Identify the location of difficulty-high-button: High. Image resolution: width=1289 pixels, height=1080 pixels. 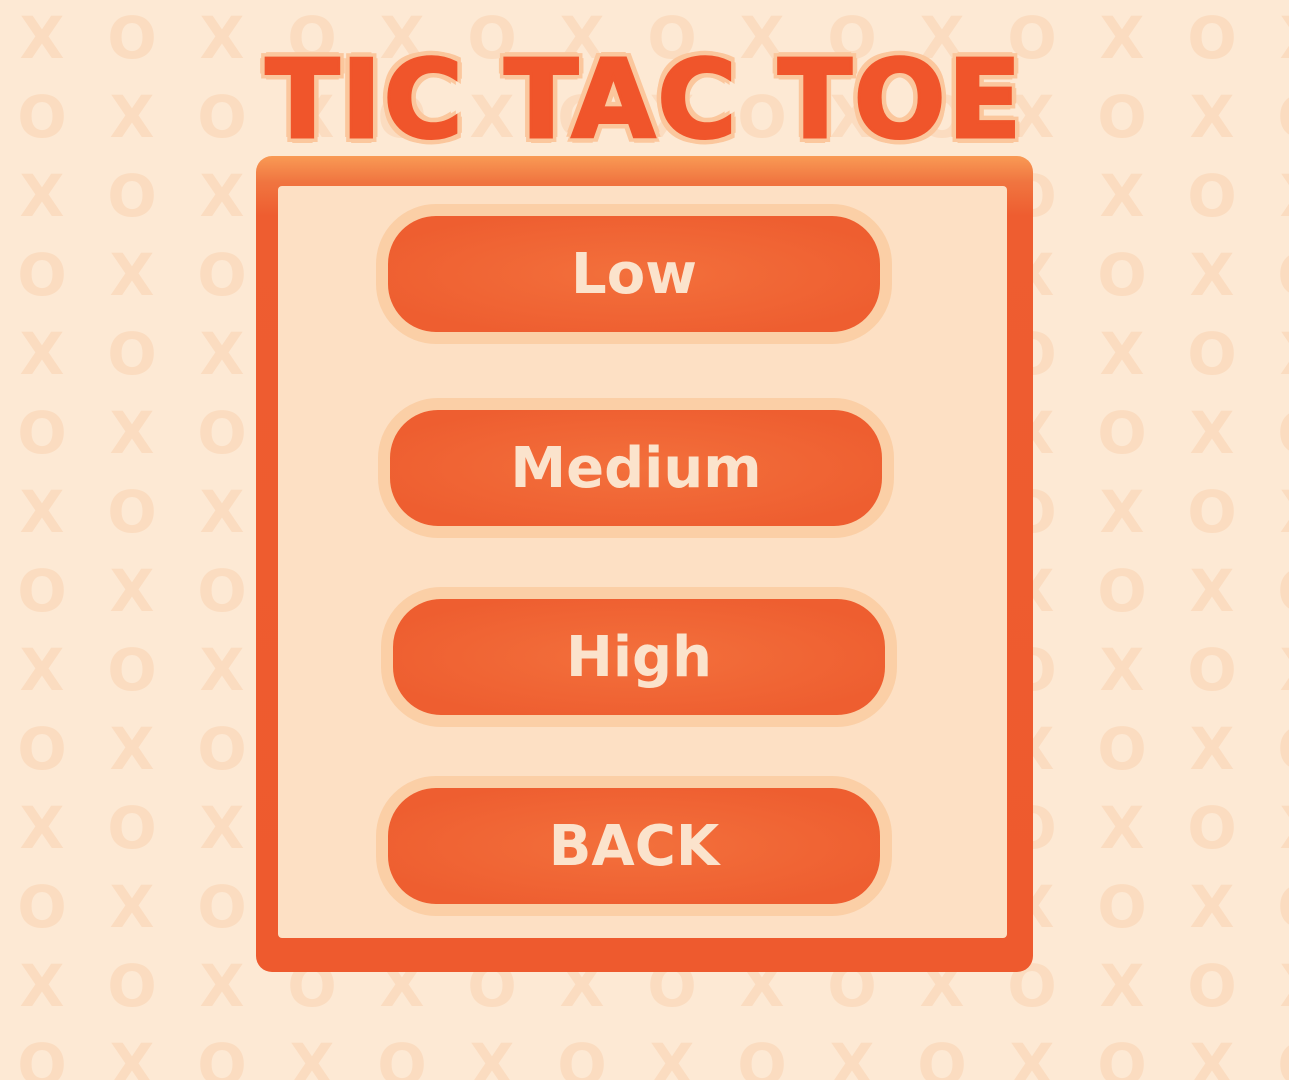
(639, 657).